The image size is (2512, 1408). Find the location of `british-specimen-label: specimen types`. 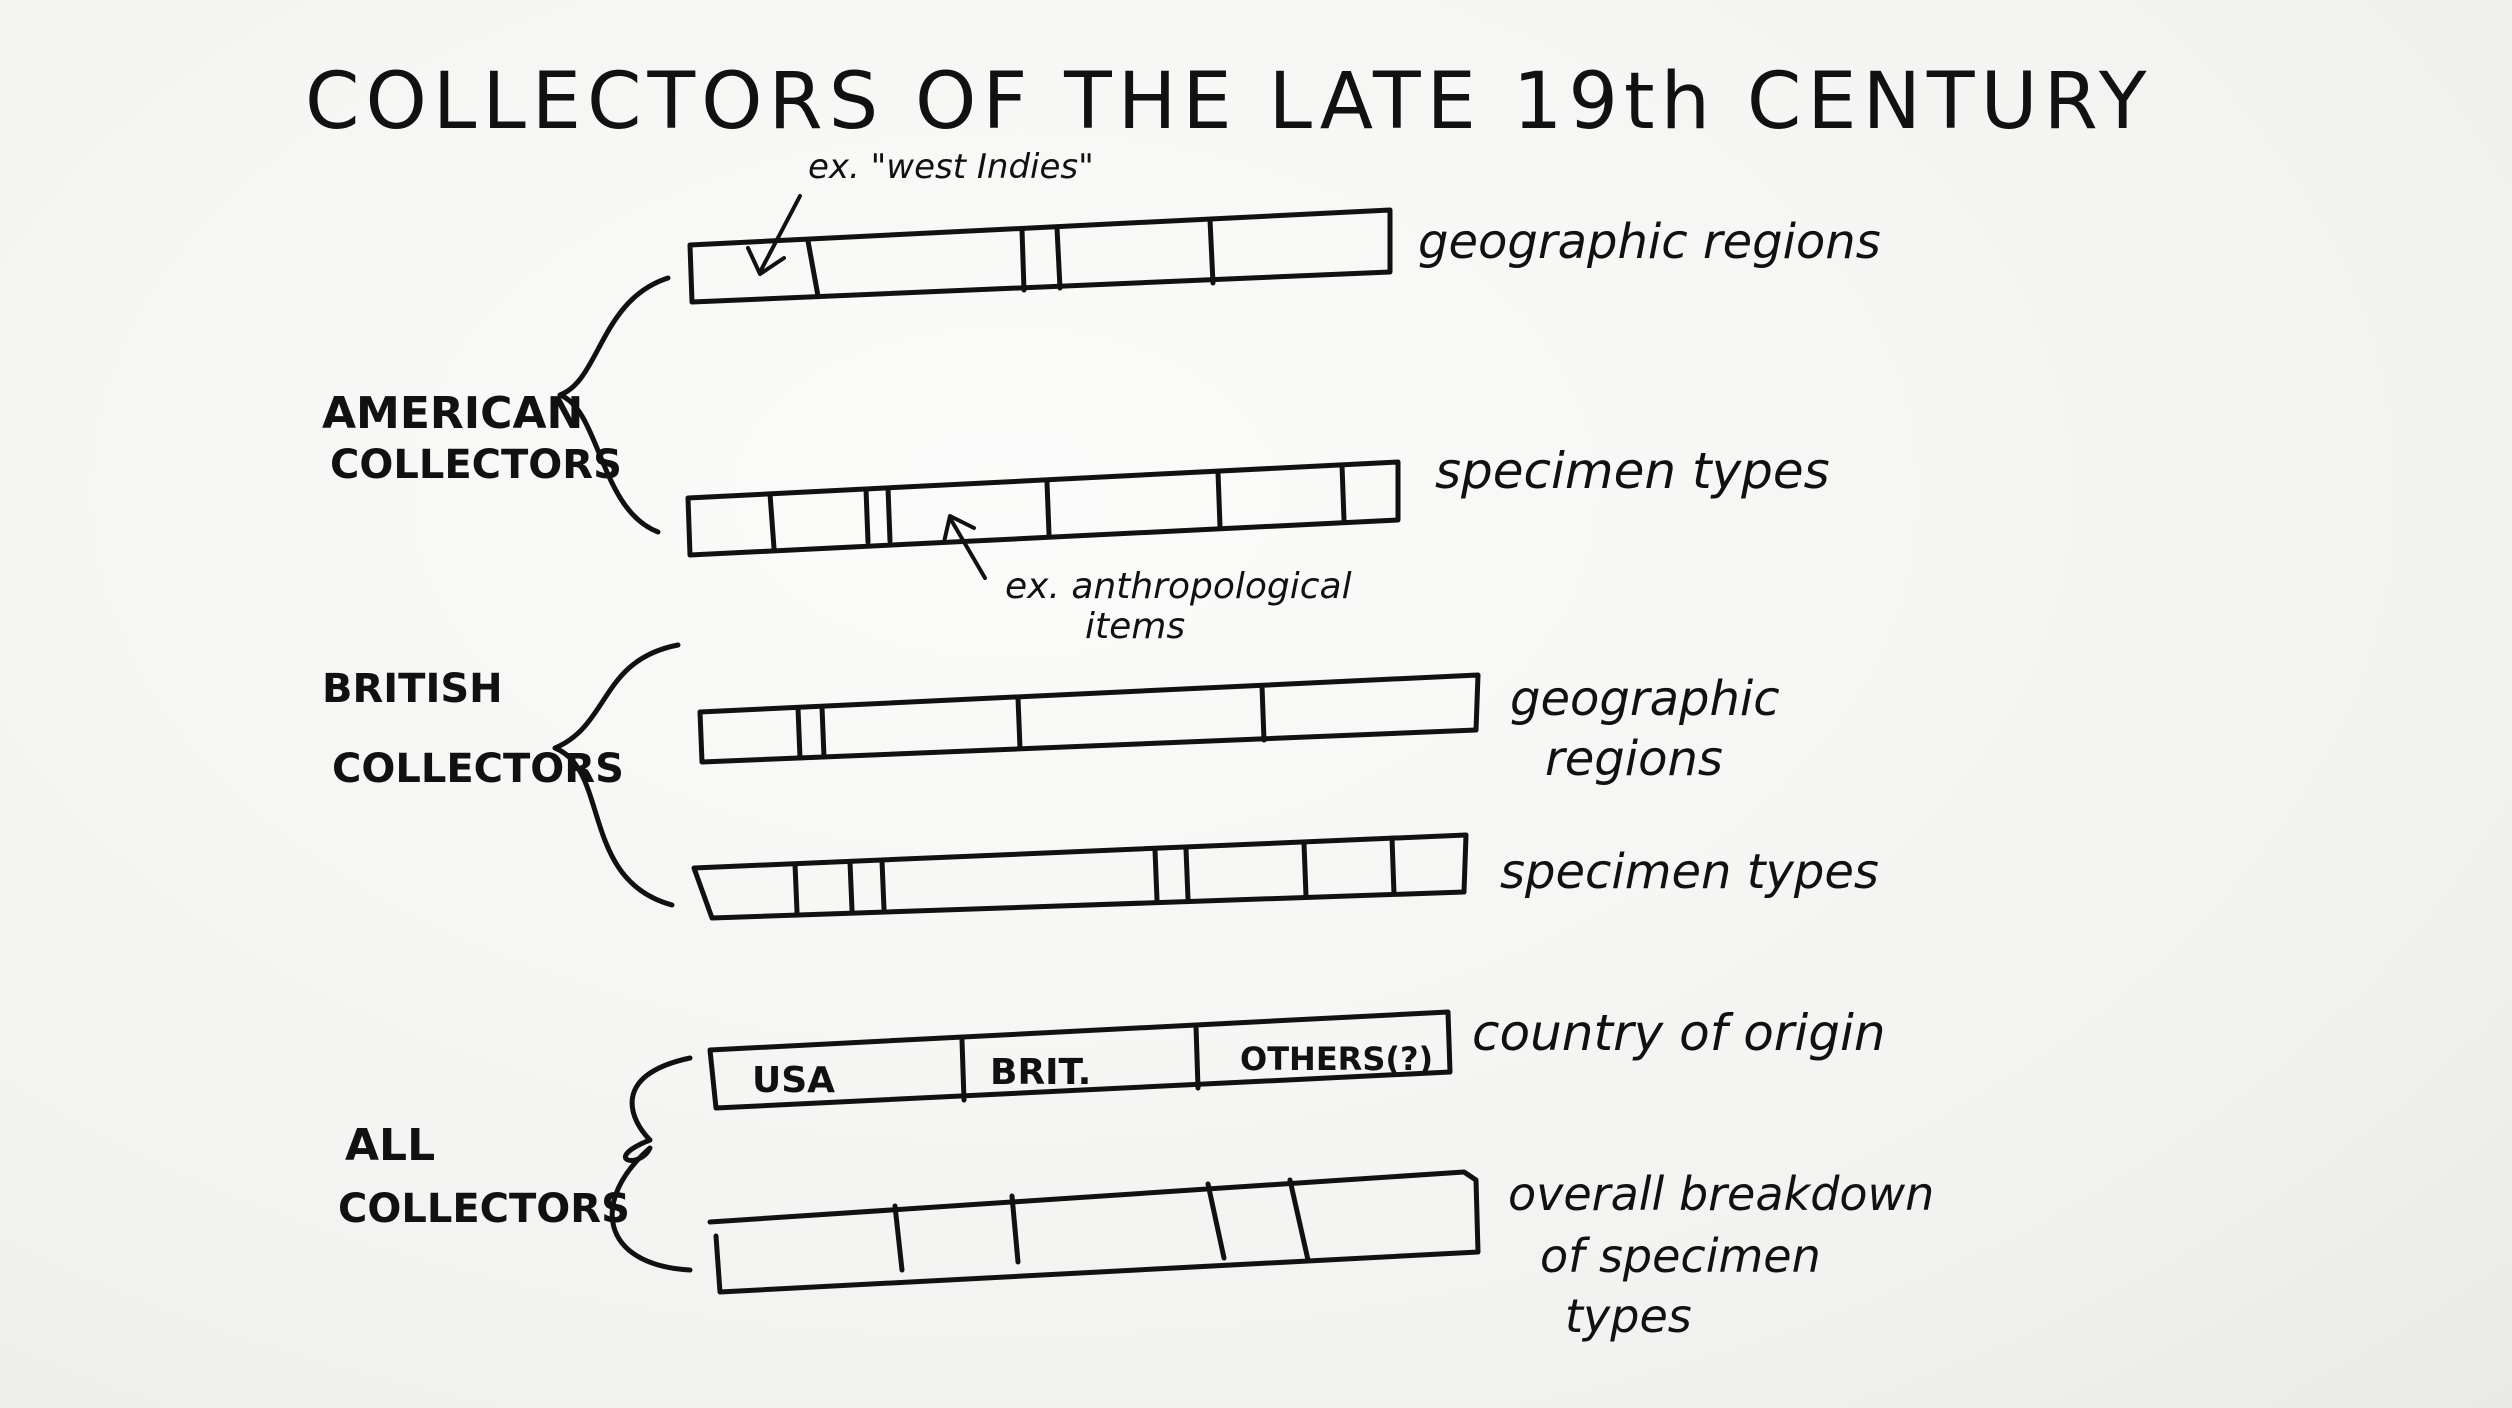

british-specimen-label: specimen types is located at coordinates (1689, 872).